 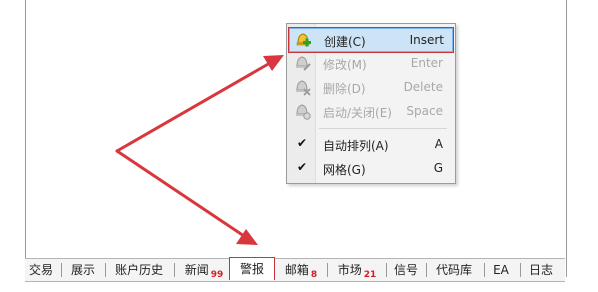 What do you see at coordinates (199, 104) in the screenshot?
I see `annotation-arrow-to-menu` at bounding box center [199, 104].